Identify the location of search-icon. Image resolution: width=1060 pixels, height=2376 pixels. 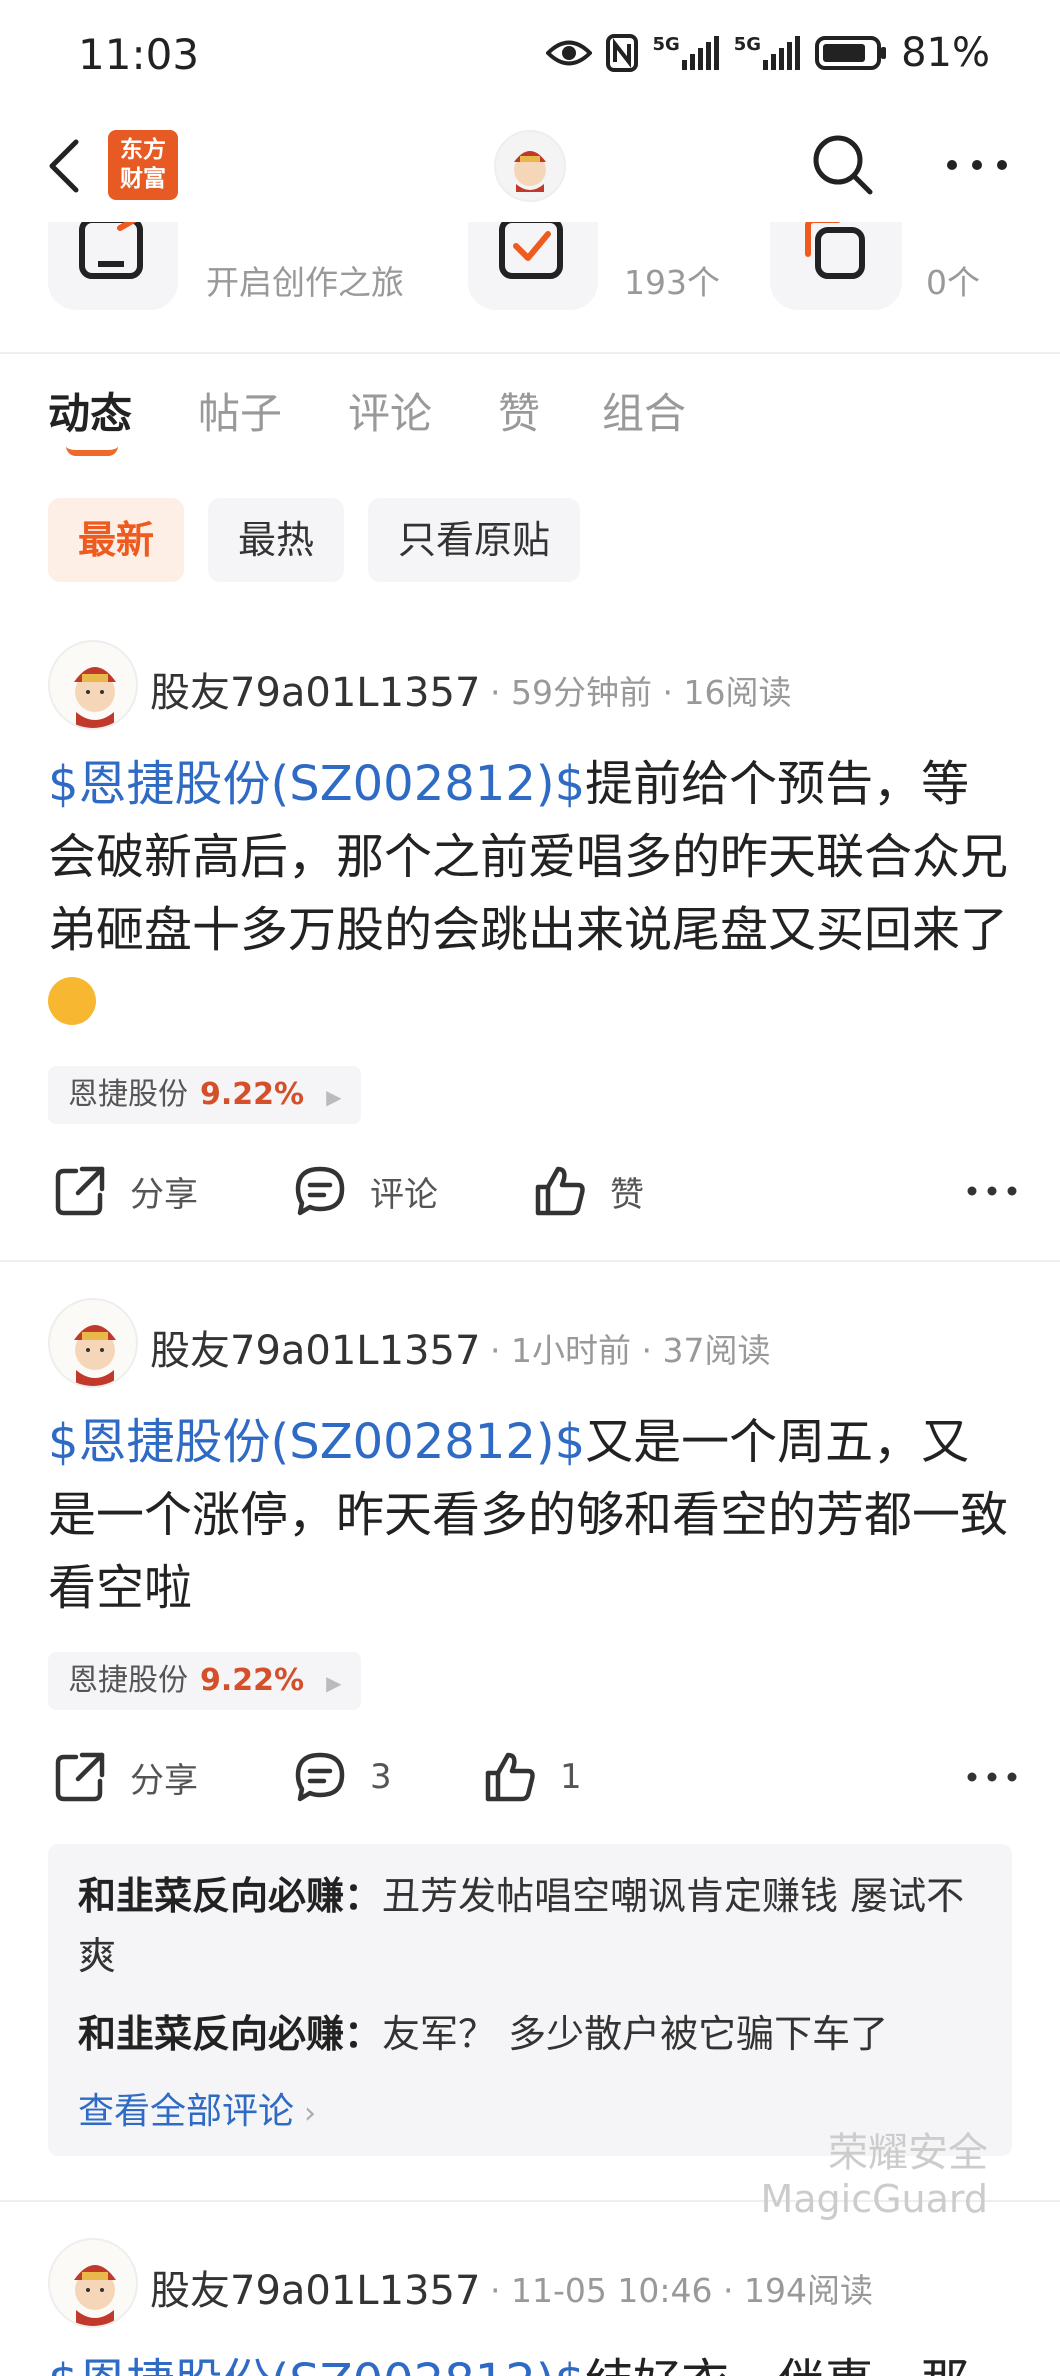
(843, 165).